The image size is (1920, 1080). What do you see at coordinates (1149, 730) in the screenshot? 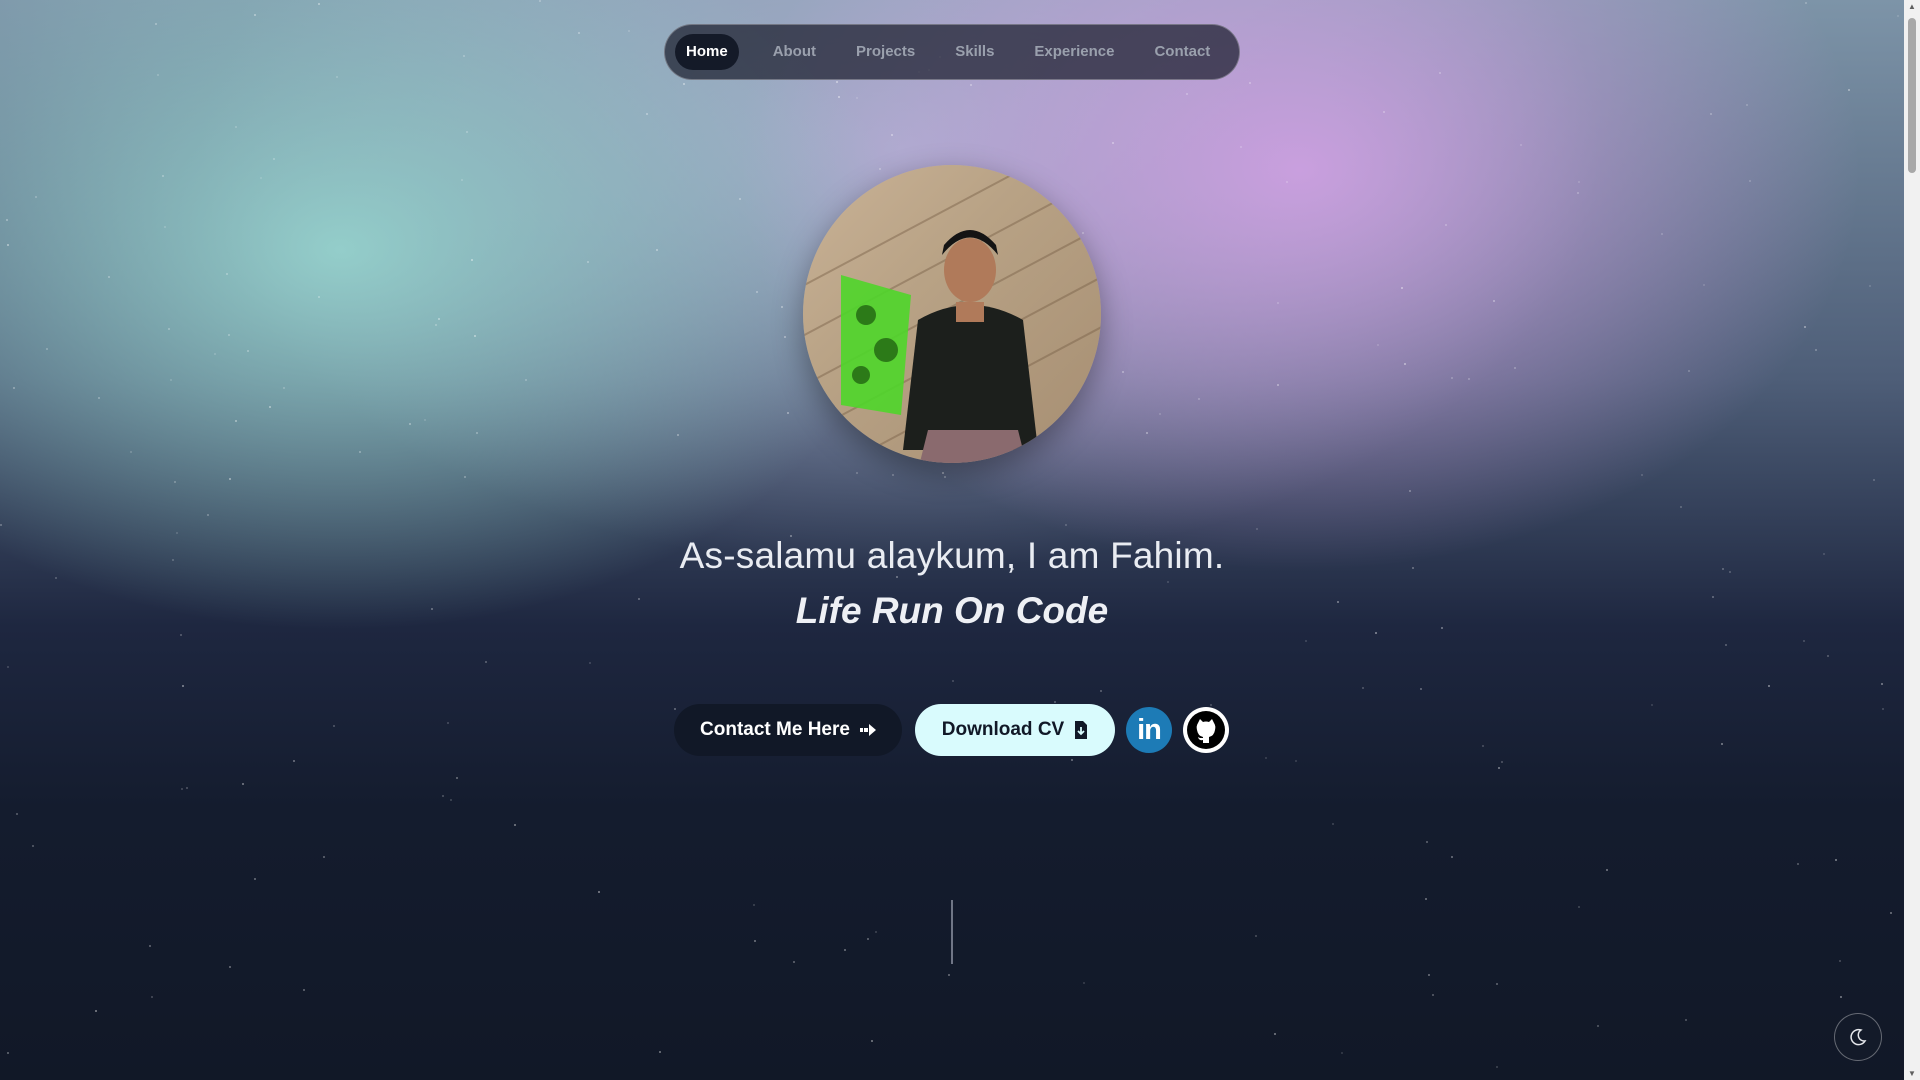
I see `linkedin-icon: in` at bounding box center [1149, 730].